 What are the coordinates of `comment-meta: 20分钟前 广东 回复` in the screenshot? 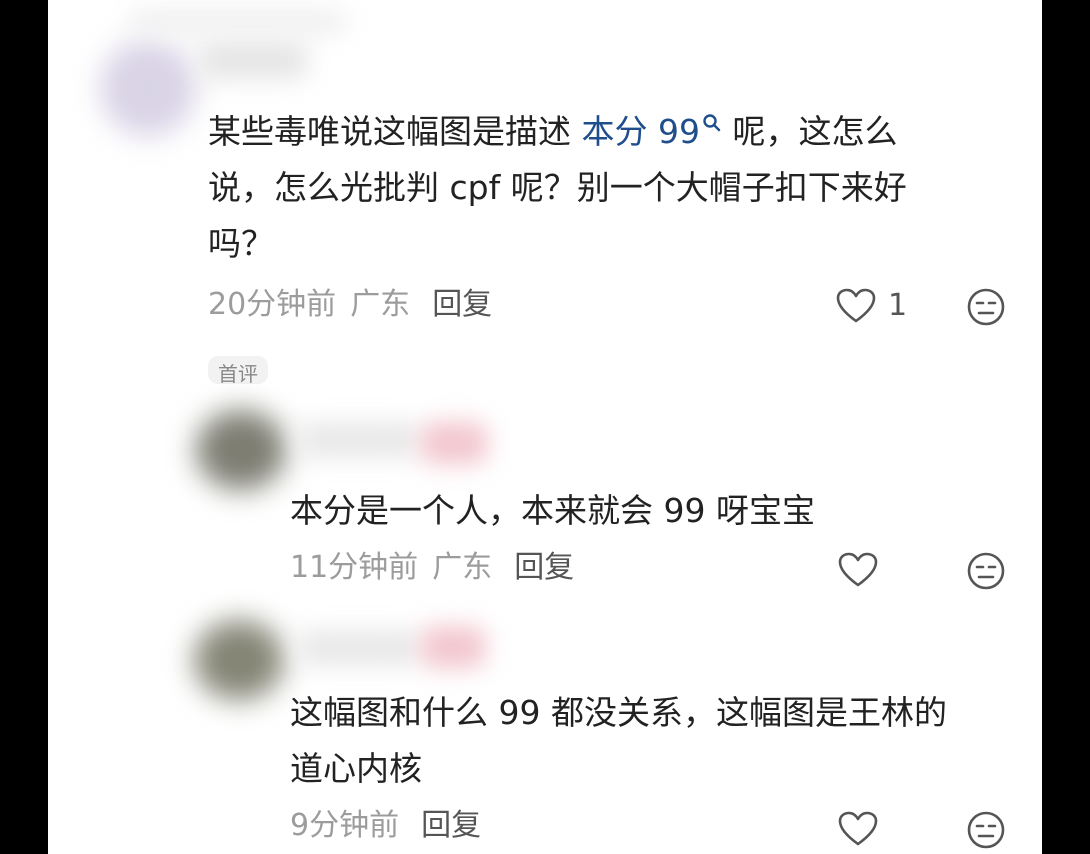 It's located at (350, 305).